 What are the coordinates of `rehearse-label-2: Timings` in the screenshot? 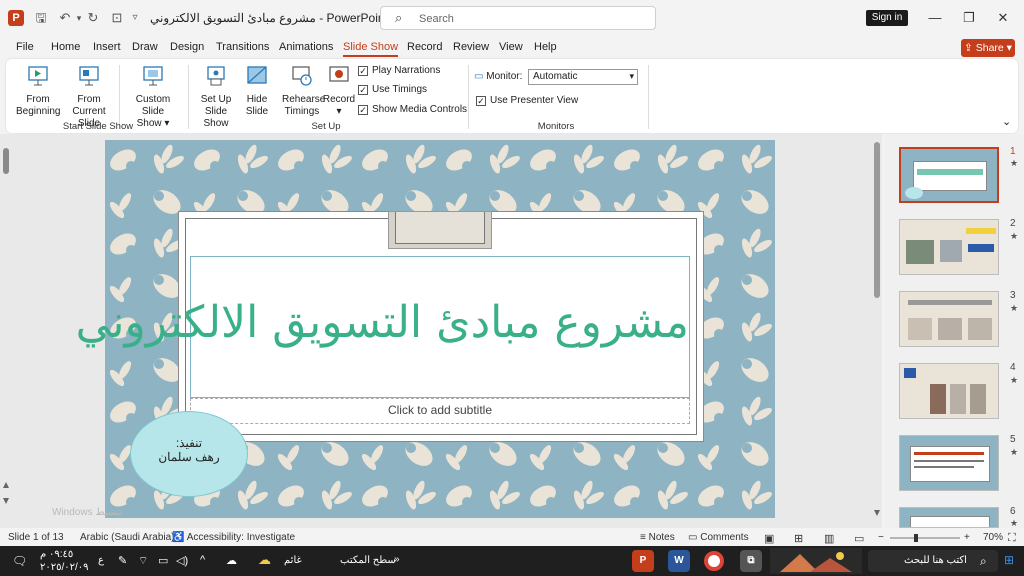 It's located at (302, 111).